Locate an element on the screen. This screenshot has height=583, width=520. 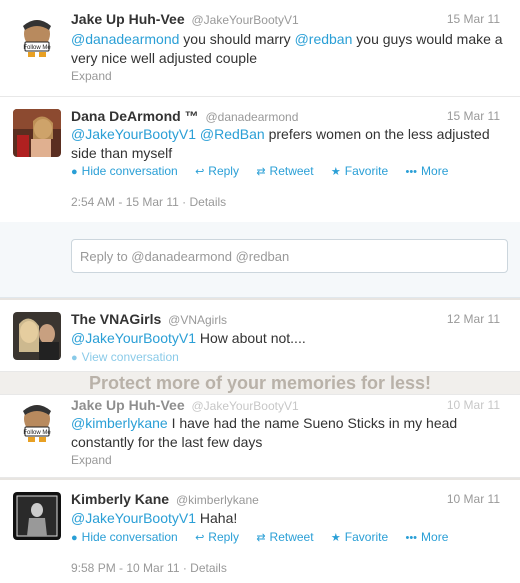
mention-link: @kimberlykane is located at coordinates (119, 423).